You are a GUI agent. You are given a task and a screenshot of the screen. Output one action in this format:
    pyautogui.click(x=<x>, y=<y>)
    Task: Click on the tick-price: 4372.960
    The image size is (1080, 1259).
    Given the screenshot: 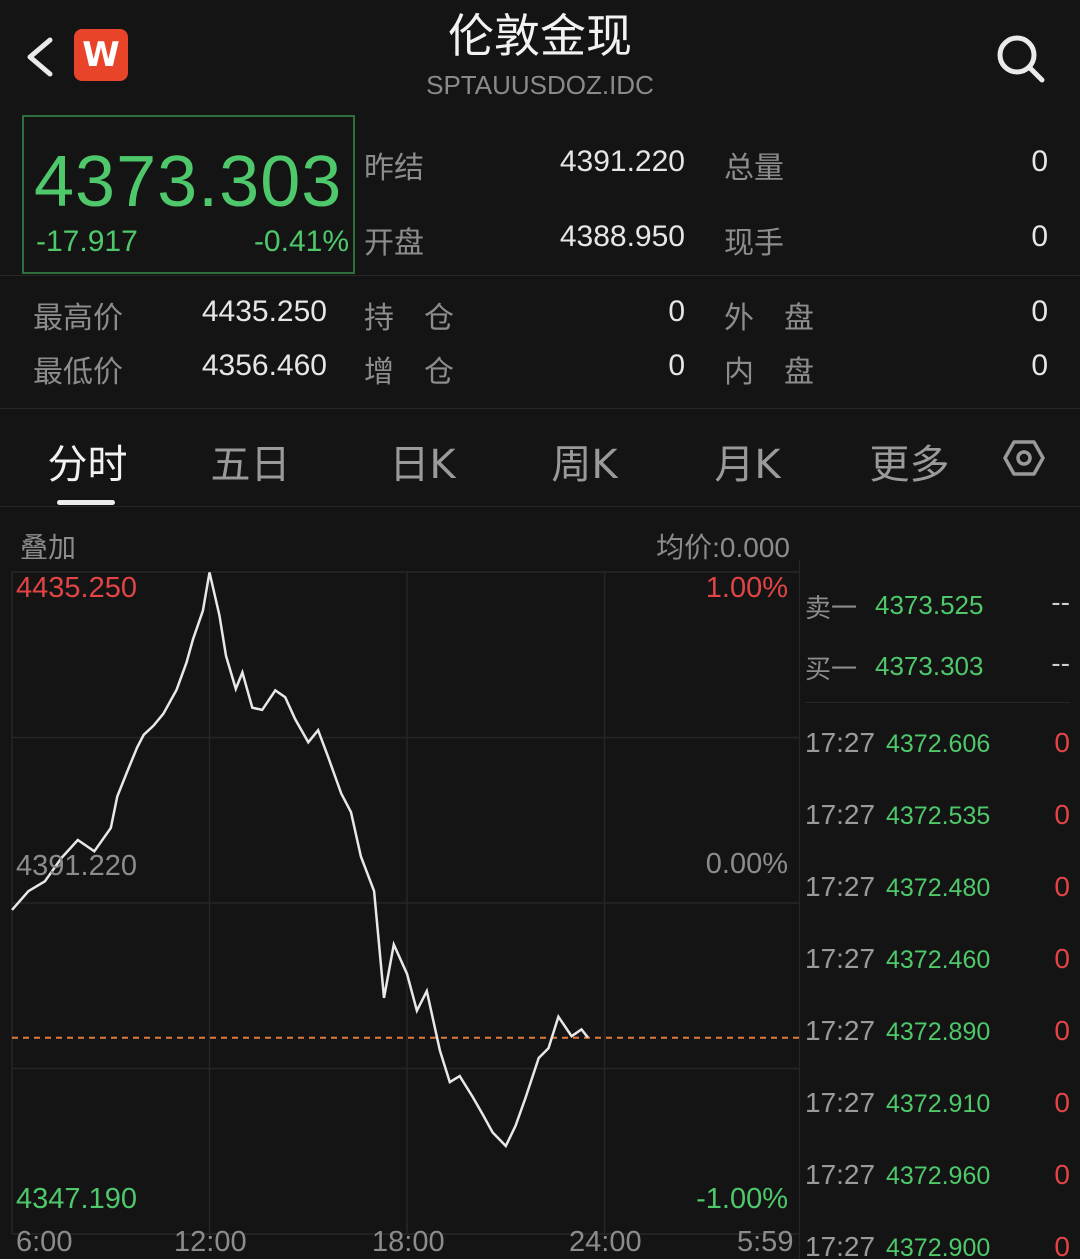 What is the action you would take?
    pyautogui.click(x=938, y=1176)
    